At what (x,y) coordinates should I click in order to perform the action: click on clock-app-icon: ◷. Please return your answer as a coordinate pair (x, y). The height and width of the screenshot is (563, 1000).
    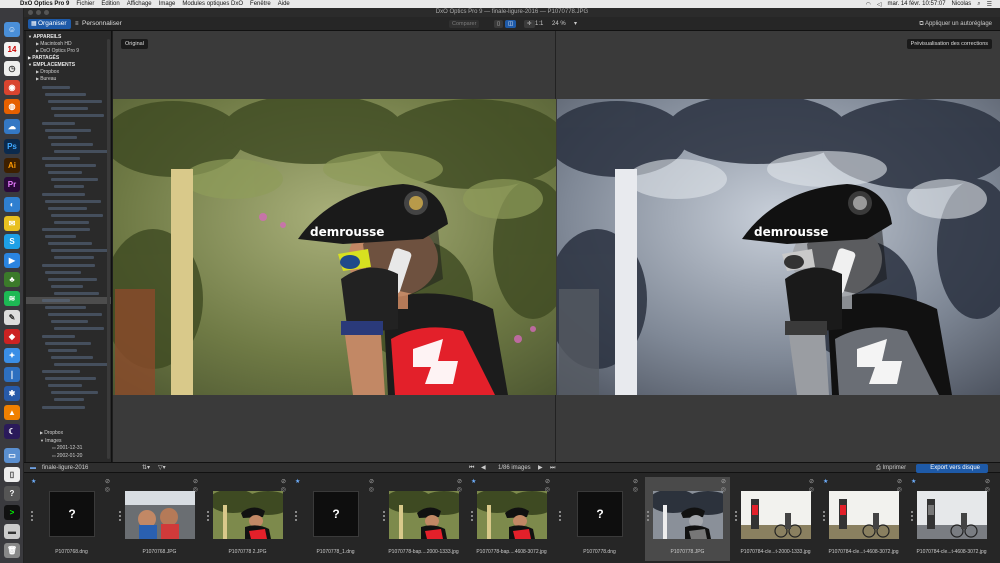
    Looking at the image, I should click on (12, 68).